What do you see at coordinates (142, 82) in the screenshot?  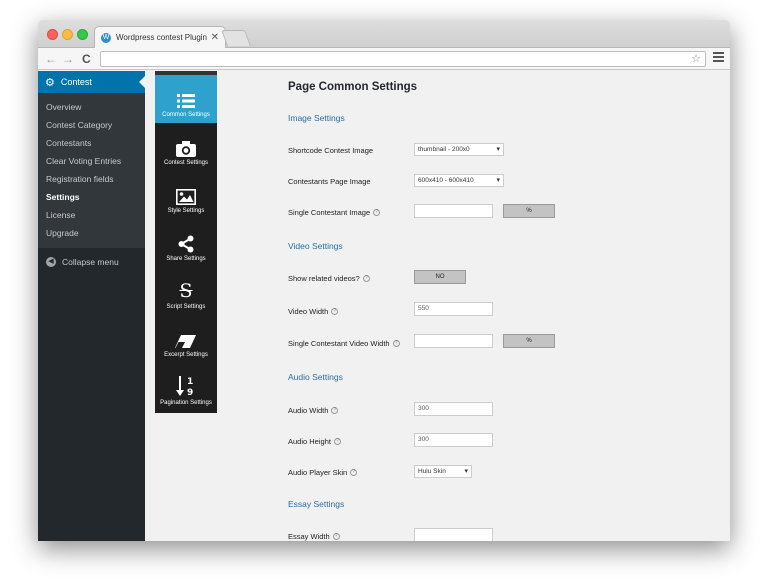 I see `current-arrow` at bounding box center [142, 82].